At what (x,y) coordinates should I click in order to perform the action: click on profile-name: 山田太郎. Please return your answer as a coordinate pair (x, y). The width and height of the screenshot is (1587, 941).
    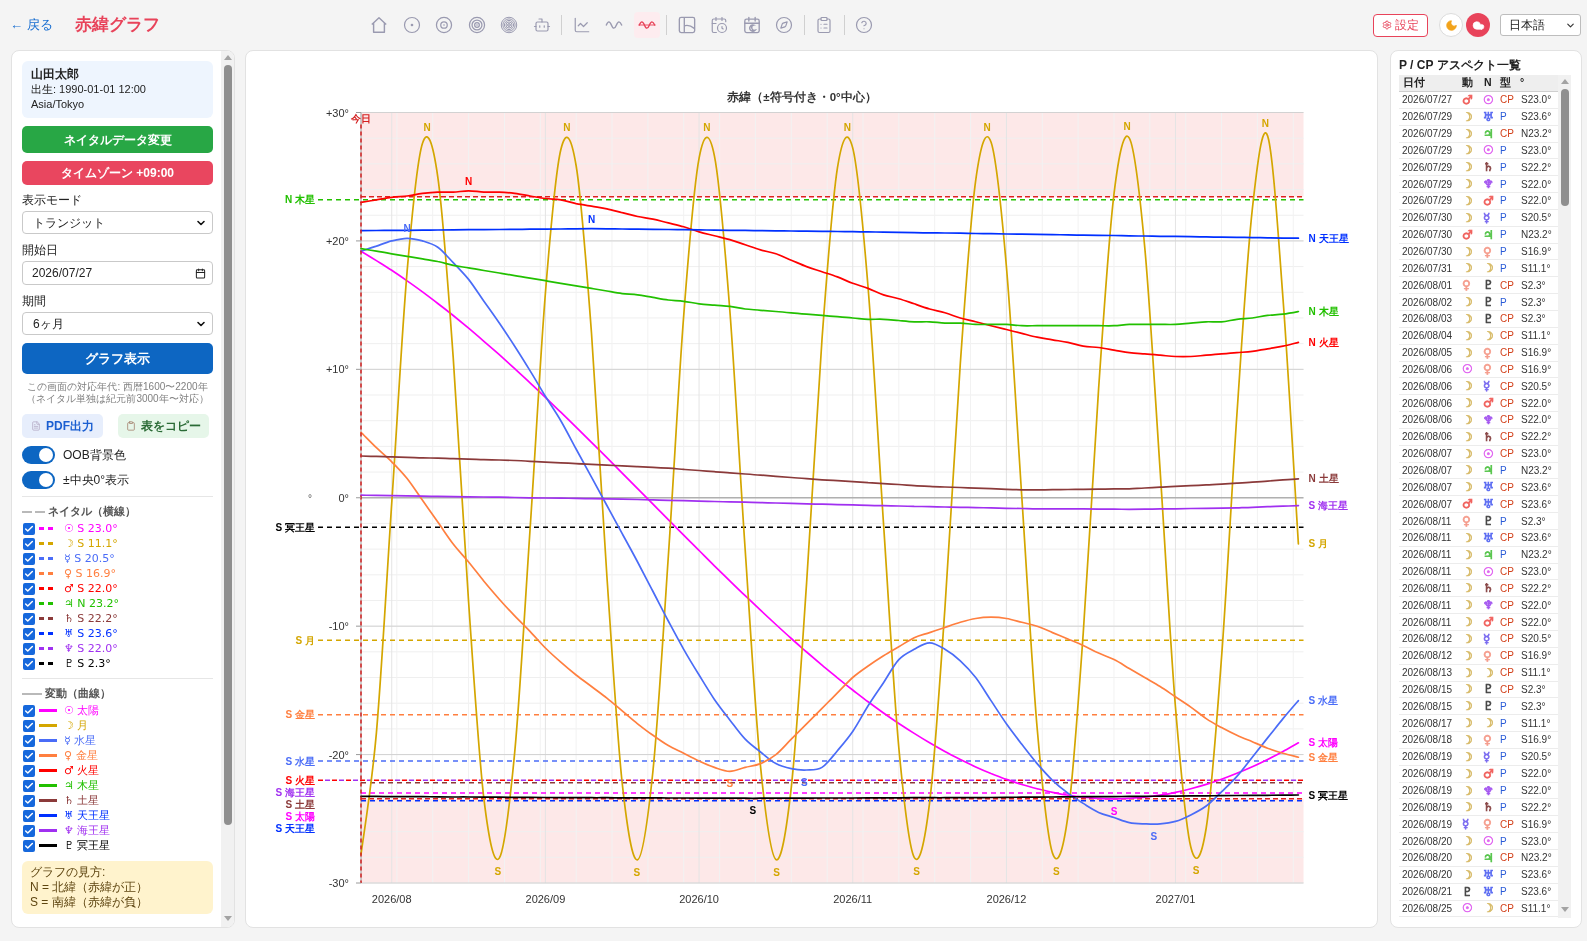
    Looking at the image, I should click on (55, 74).